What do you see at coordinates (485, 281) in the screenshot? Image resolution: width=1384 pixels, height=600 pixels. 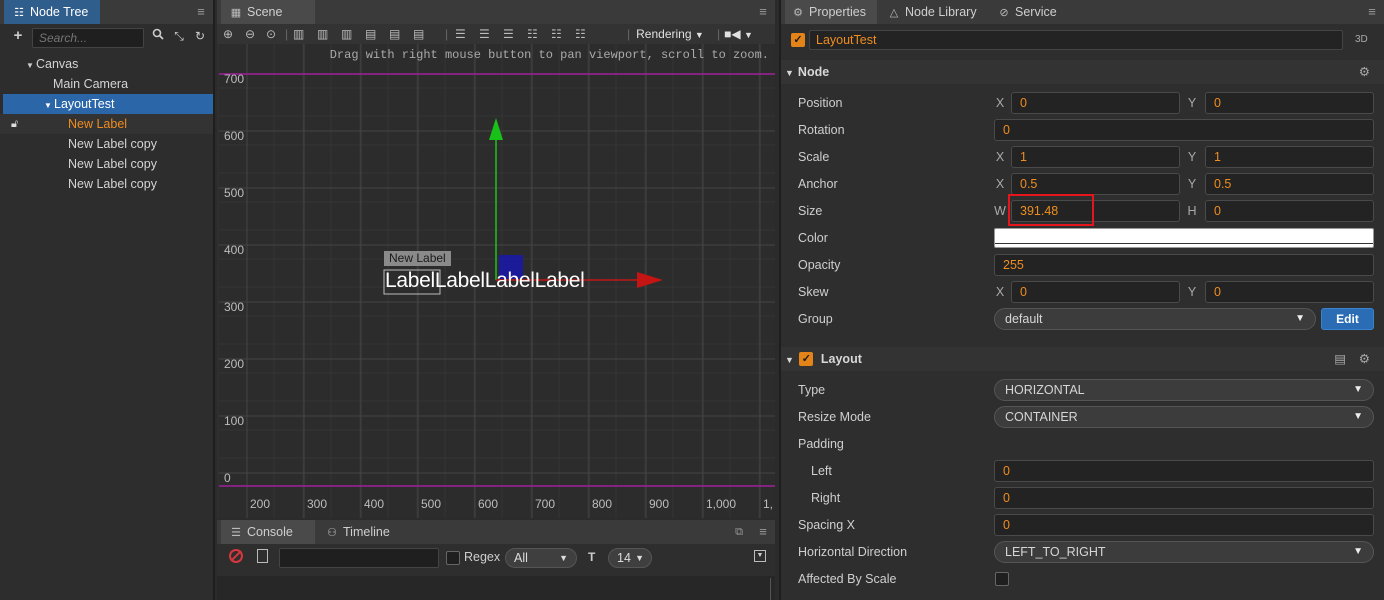 I see `label-node-text: LabelLabelLabelLabel` at bounding box center [485, 281].